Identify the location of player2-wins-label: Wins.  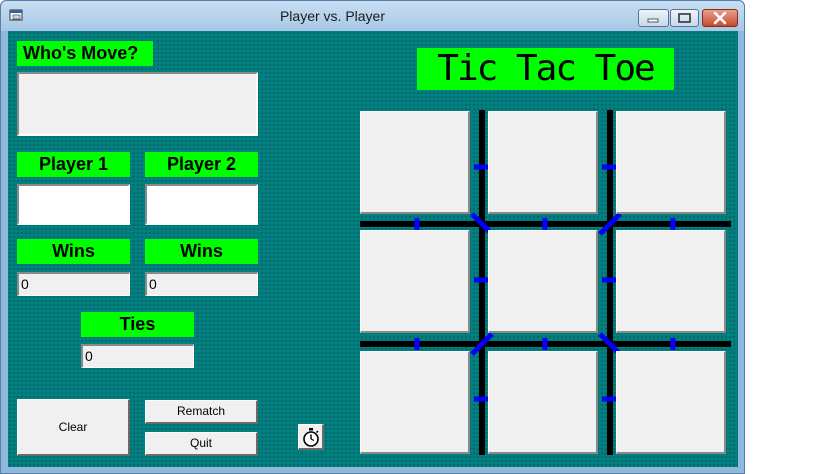
(201, 251).